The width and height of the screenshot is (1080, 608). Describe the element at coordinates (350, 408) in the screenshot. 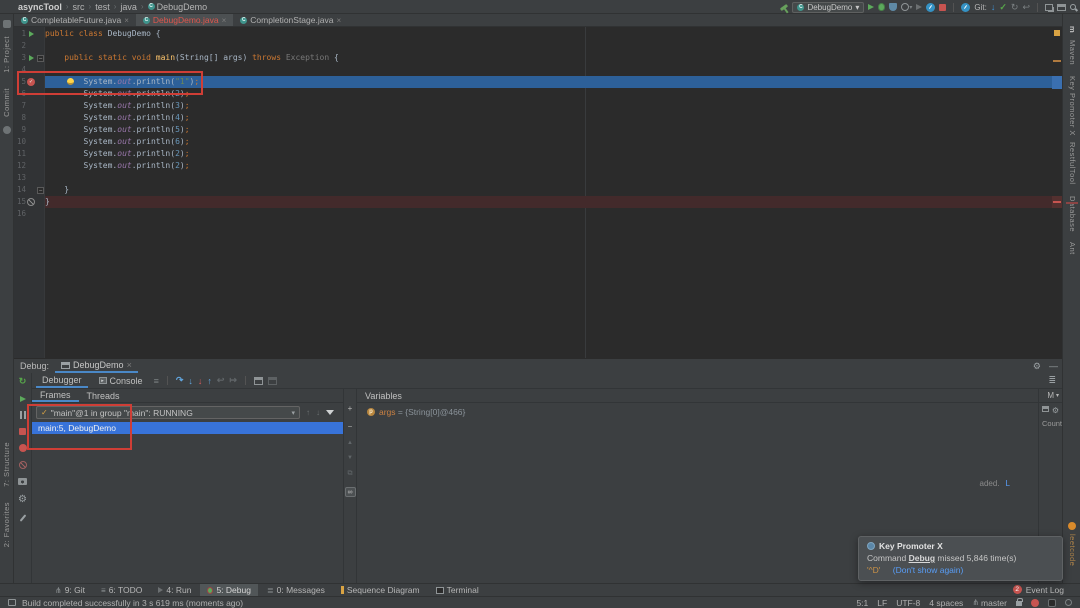

I see `add-watch-icon: +` at that location.